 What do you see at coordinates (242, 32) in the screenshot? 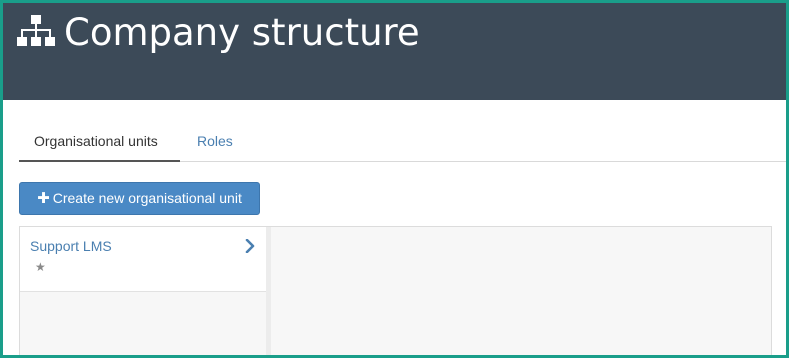
I see `page-title: Company structure` at bounding box center [242, 32].